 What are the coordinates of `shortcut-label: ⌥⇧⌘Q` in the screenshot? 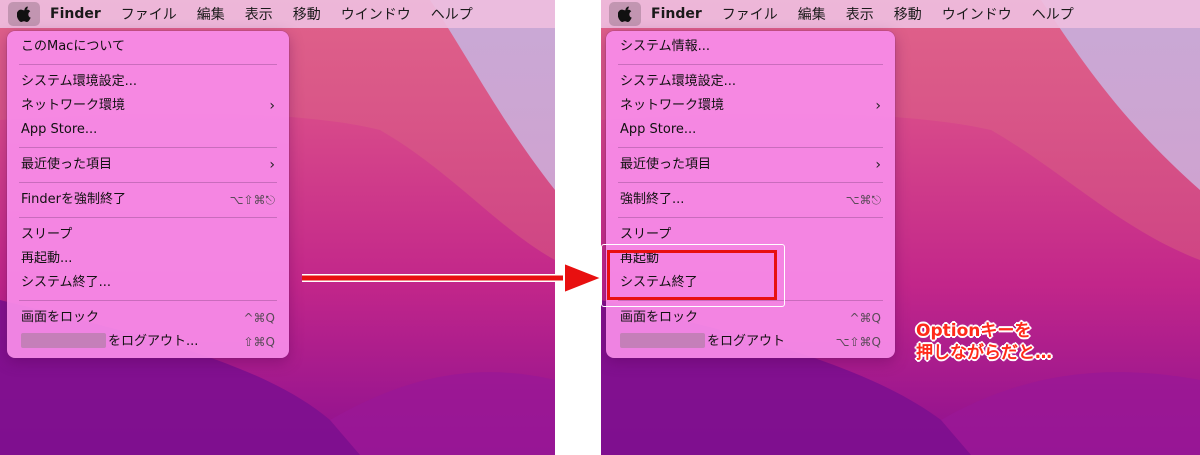 It's located at (858, 342).